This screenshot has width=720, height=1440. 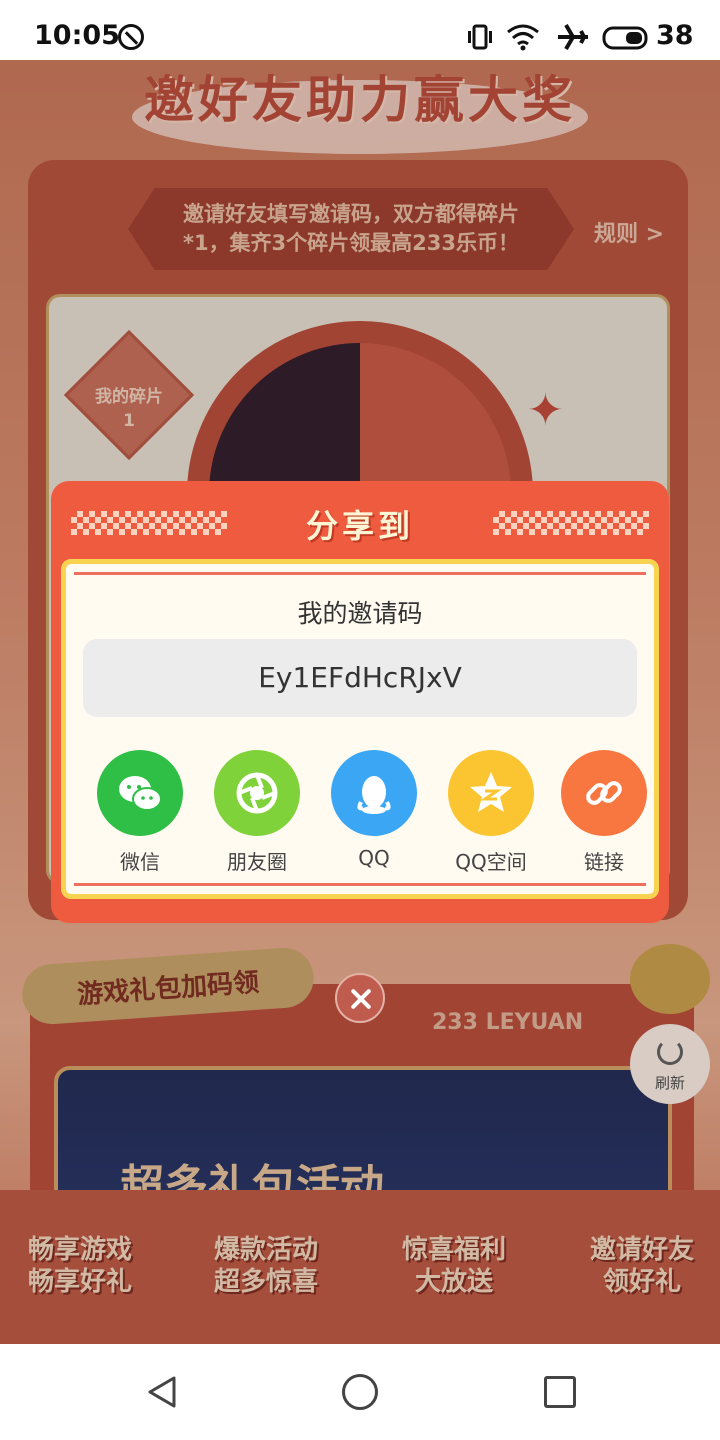 I want to click on share-qzone-button: QQ空间, so click(x=491, y=812).